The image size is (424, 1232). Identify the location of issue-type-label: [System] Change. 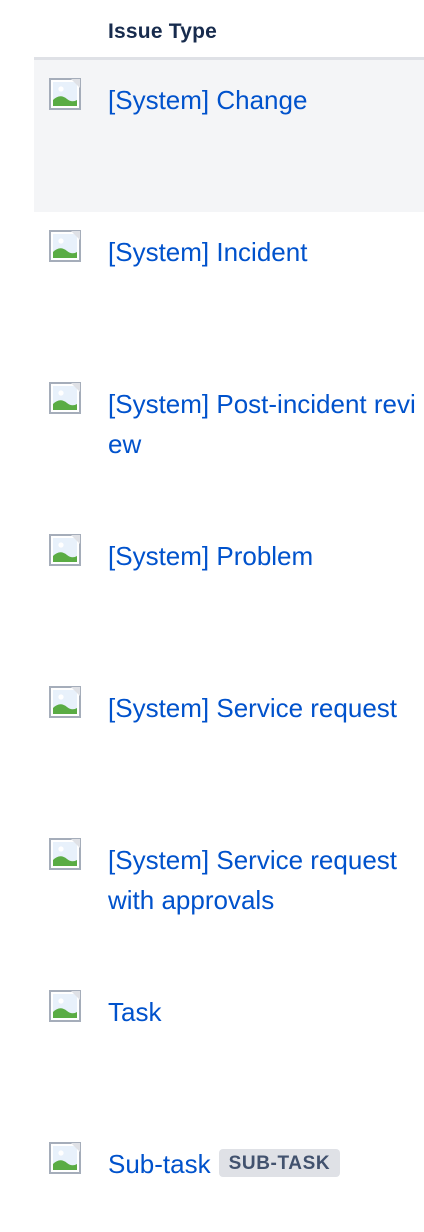
(208, 100).